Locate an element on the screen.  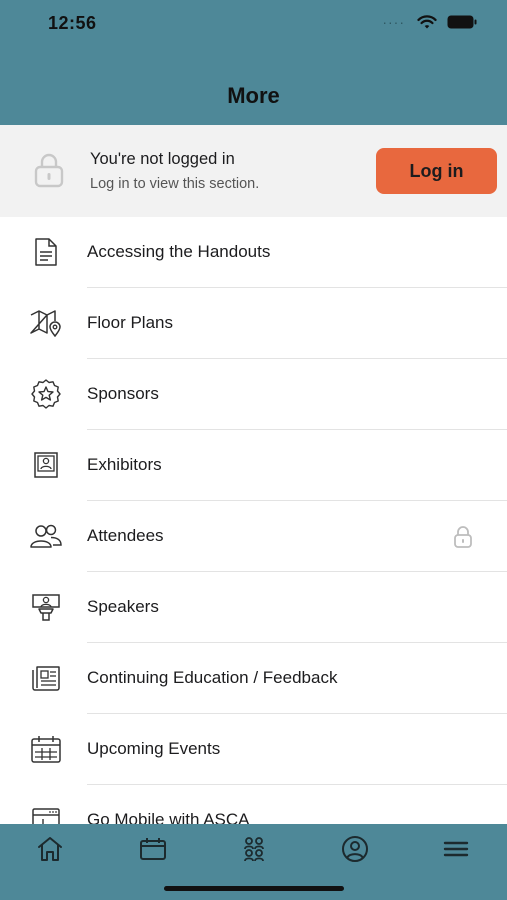
menu-item-label: Floor Plans is located at coordinates (130, 322).